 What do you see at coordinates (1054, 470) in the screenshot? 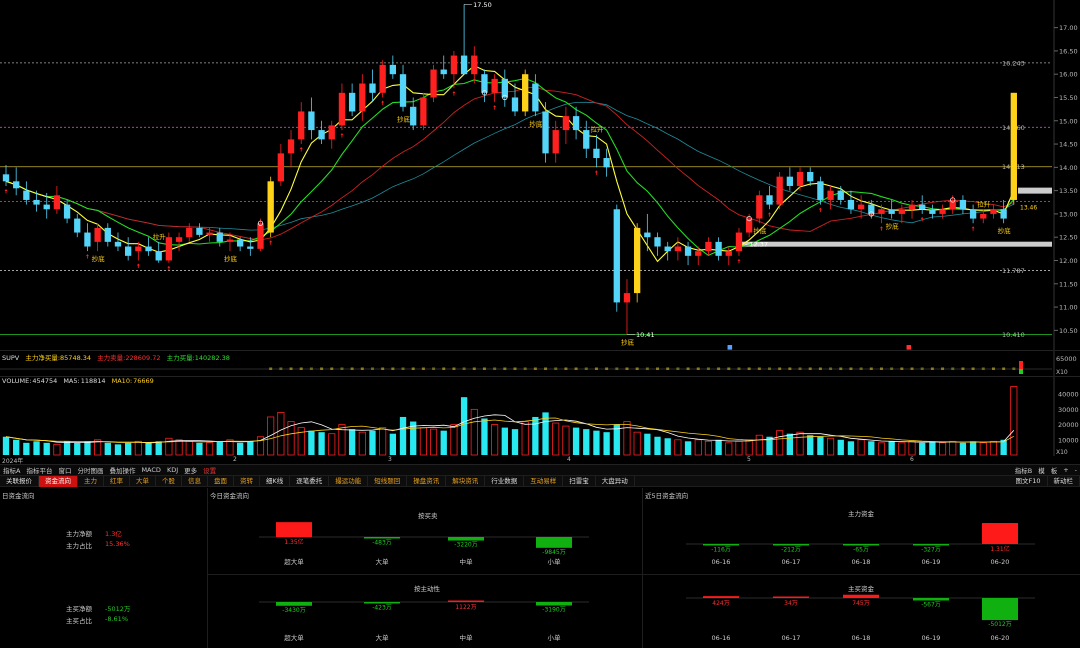
I see `toolbar-template-2: 板` at bounding box center [1054, 470].